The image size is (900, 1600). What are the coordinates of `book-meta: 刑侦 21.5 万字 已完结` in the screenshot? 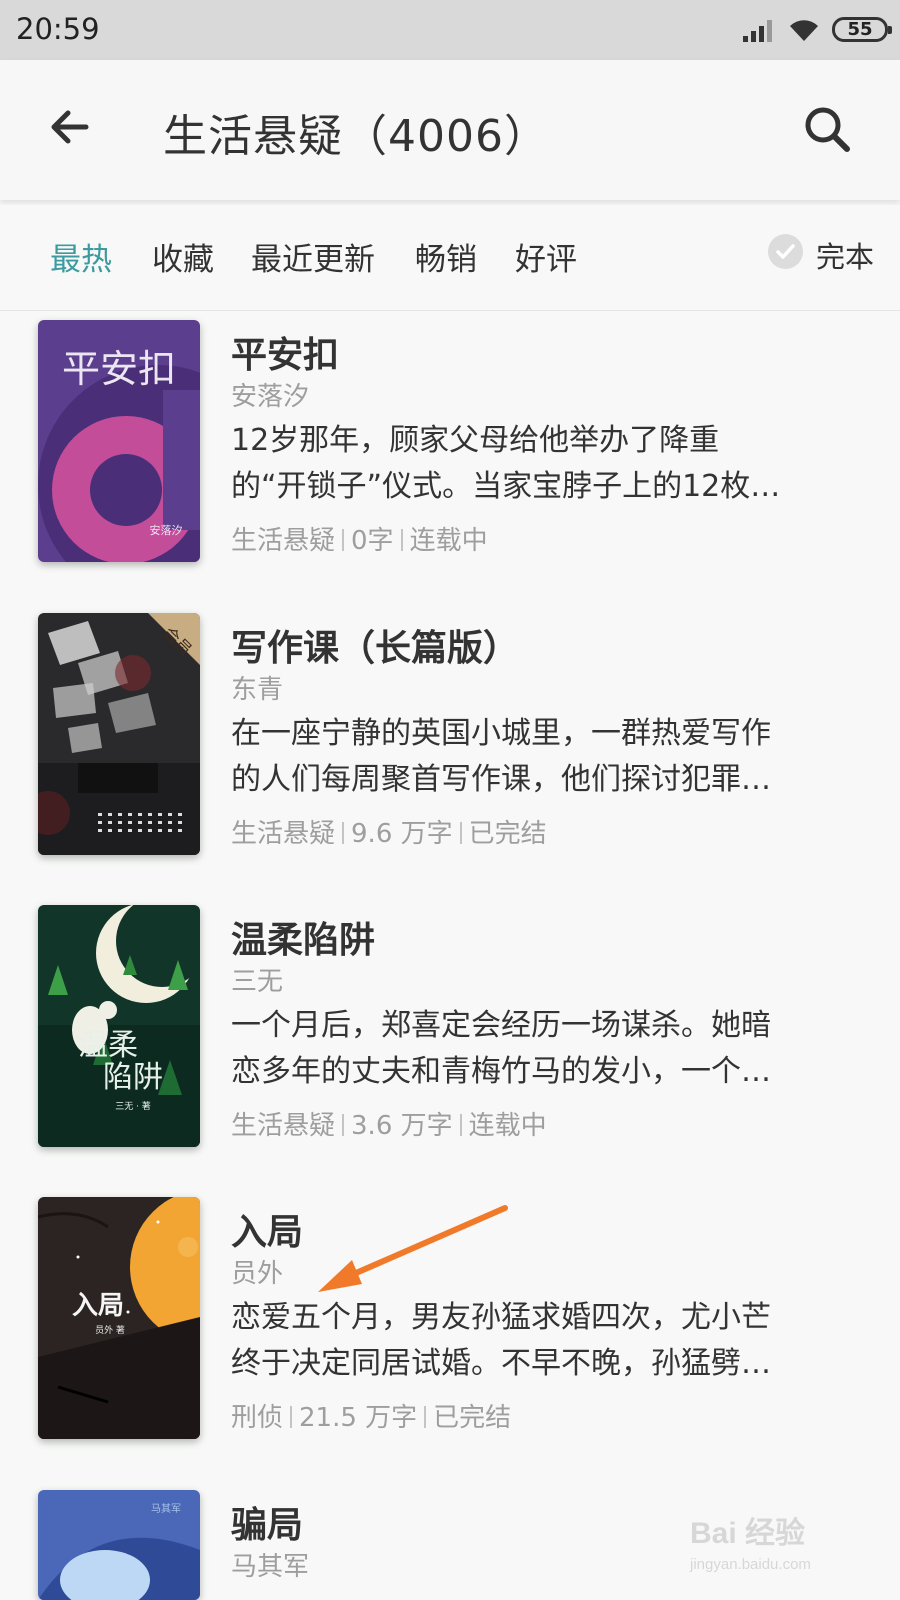 It's located at (371, 1415).